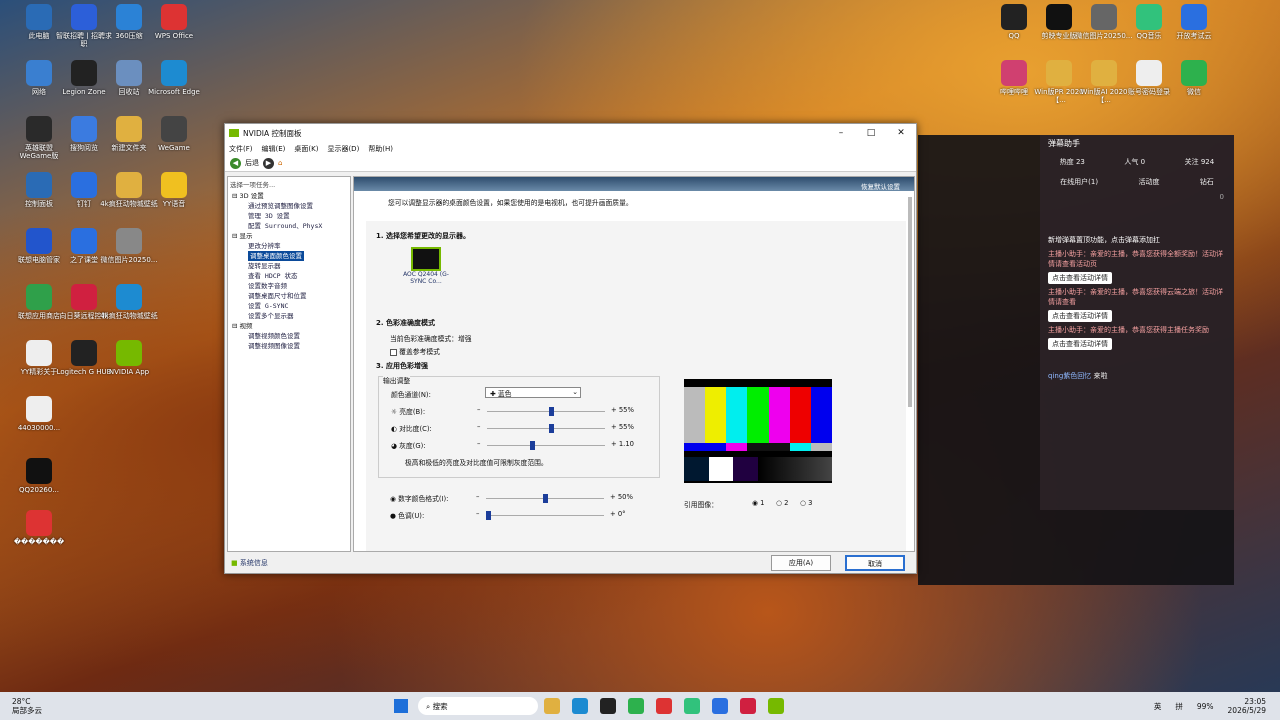 The height and width of the screenshot is (720, 1280). What do you see at coordinates (1194, 78) in the screenshot?
I see `desktop-shortcut: 微信` at bounding box center [1194, 78].